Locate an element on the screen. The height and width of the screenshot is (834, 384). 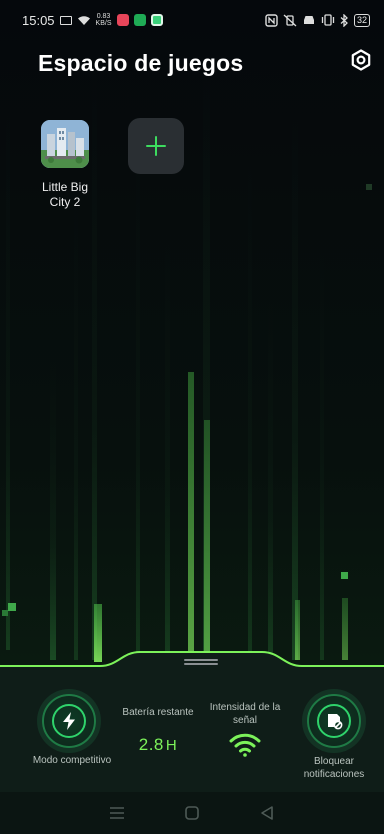
network-speed: 0.83 KB/S is located at coordinates (104, 20).